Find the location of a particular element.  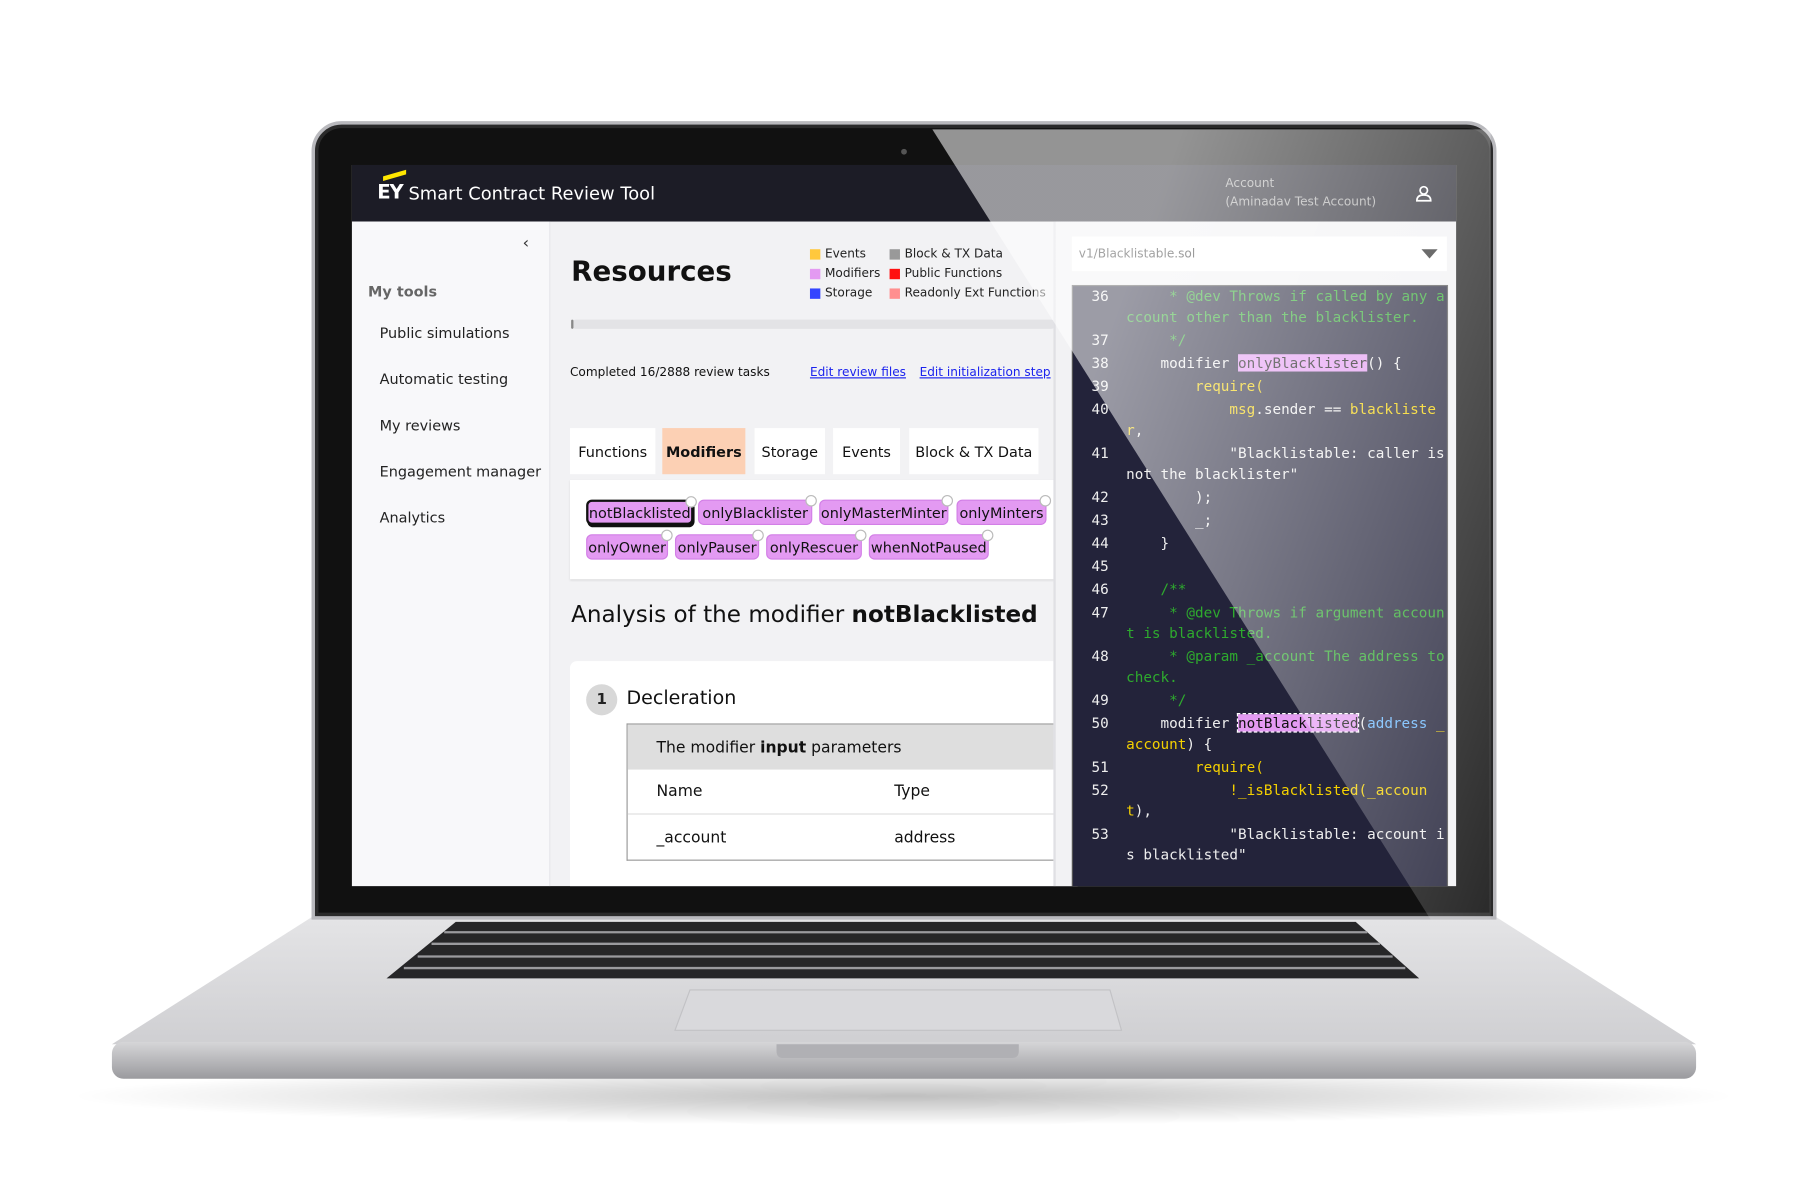

chip-onlyrescuer: onlyRescuer is located at coordinates (816, 544).